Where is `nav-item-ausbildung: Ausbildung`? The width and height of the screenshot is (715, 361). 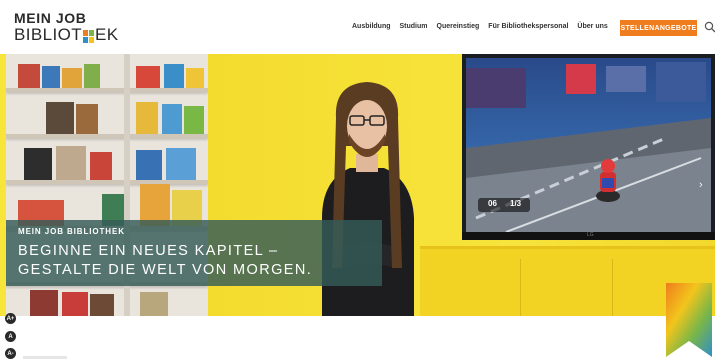
nav-item-ausbildung: Ausbildung is located at coordinates (371, 26).